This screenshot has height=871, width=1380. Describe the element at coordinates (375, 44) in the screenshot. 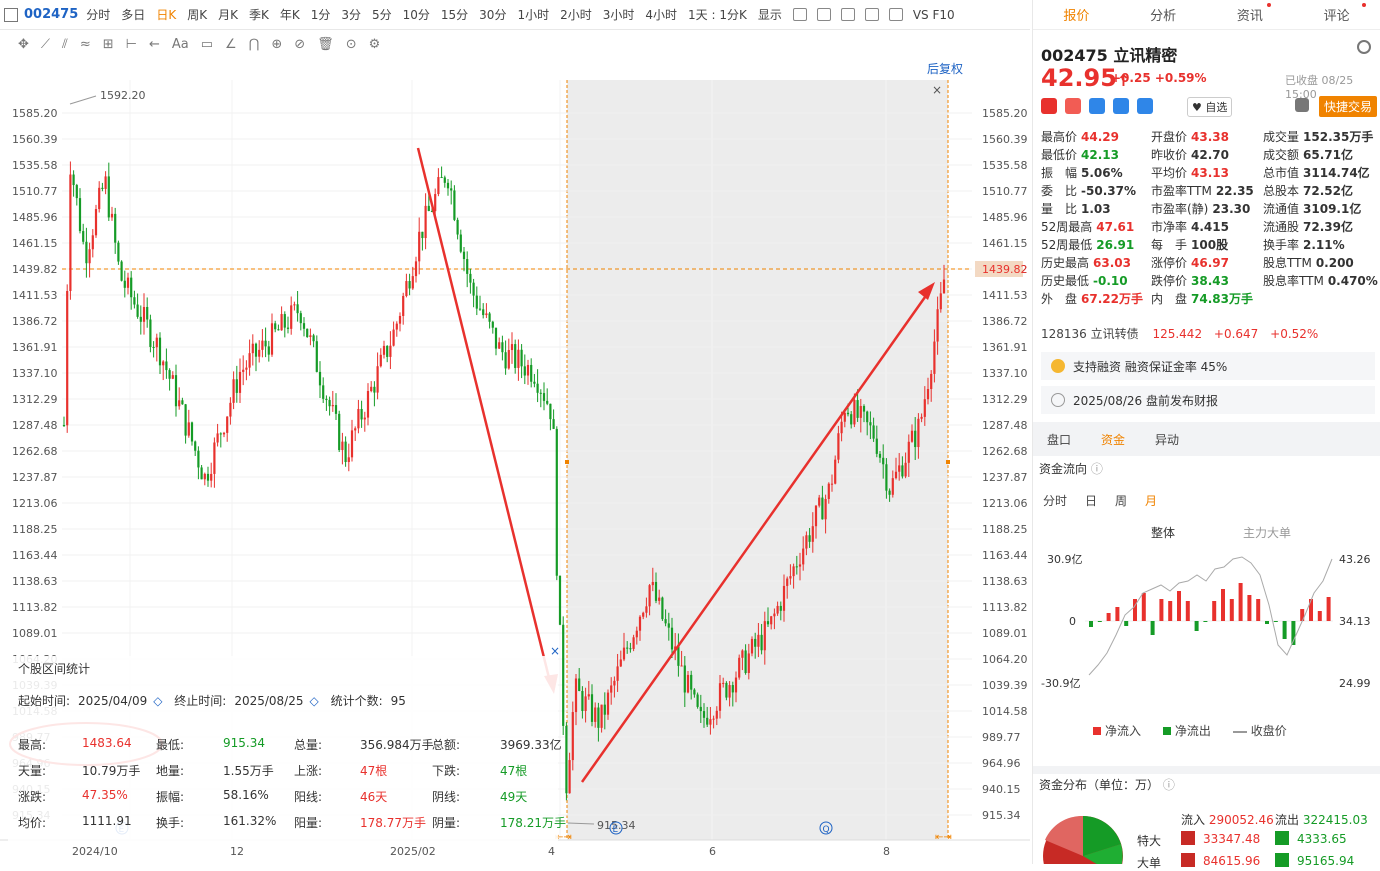

I see `draw-tool-icon: ⚙` at that location.